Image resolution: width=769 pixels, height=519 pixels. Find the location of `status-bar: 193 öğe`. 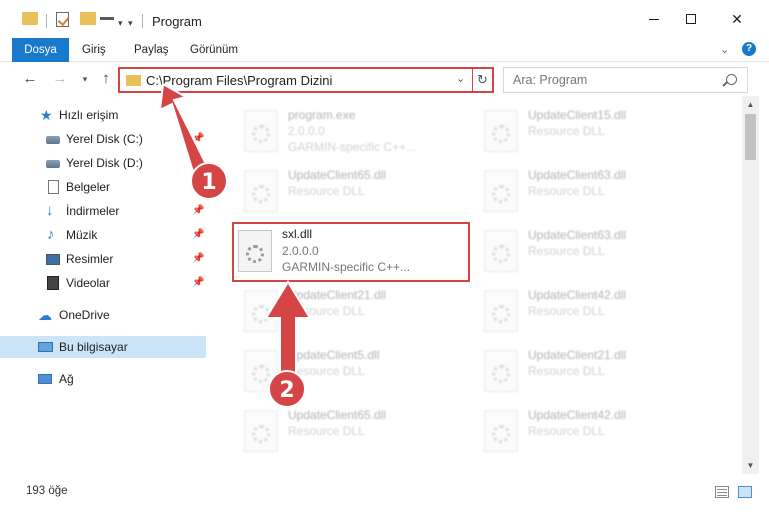

status-bar: 193 öğe is located at coordinates (384, 490).